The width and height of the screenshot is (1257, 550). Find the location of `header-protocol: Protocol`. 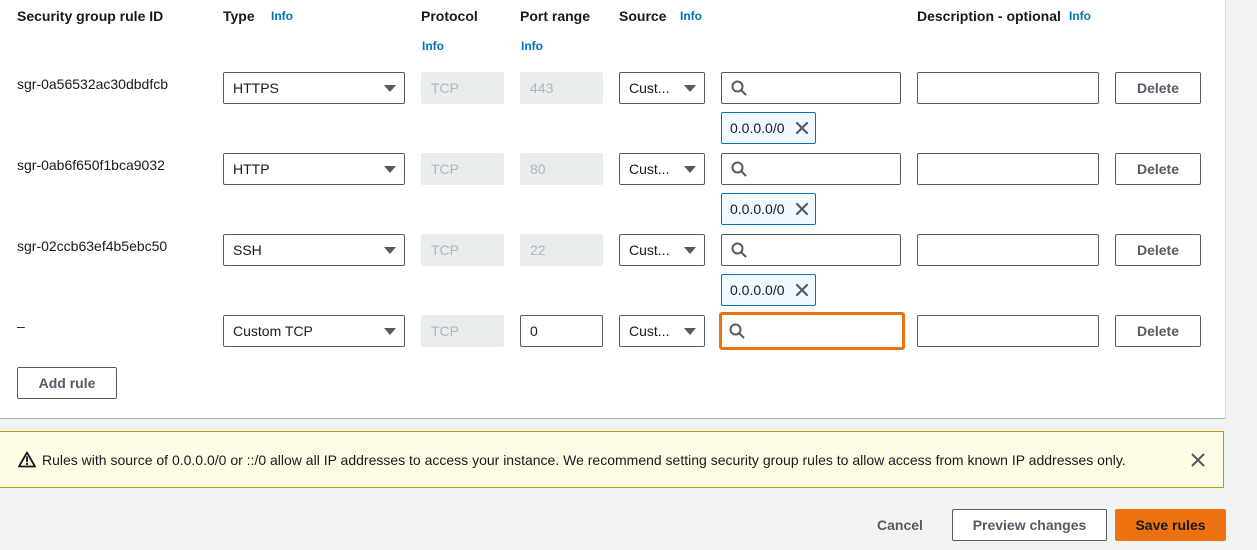

header-protocol: Protocol is located at coordinates (449, 16).